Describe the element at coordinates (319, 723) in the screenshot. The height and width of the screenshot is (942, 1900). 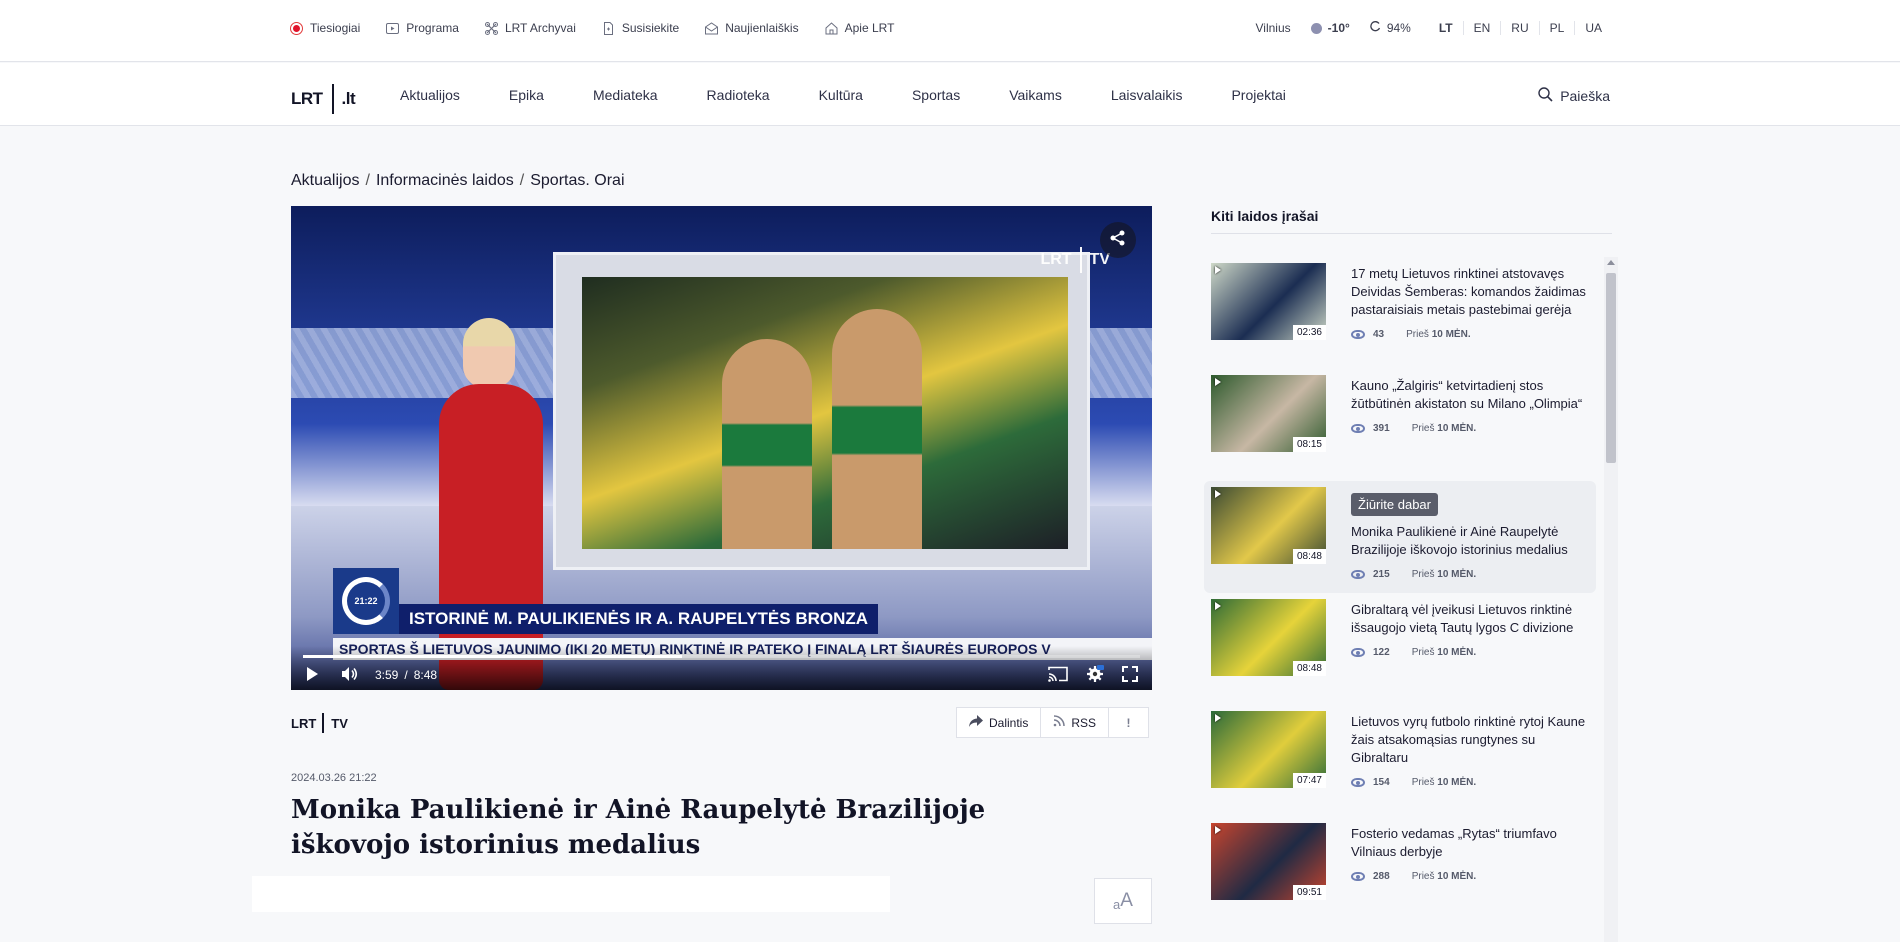
I see `source-channel-logo: LRT TV` at that location.